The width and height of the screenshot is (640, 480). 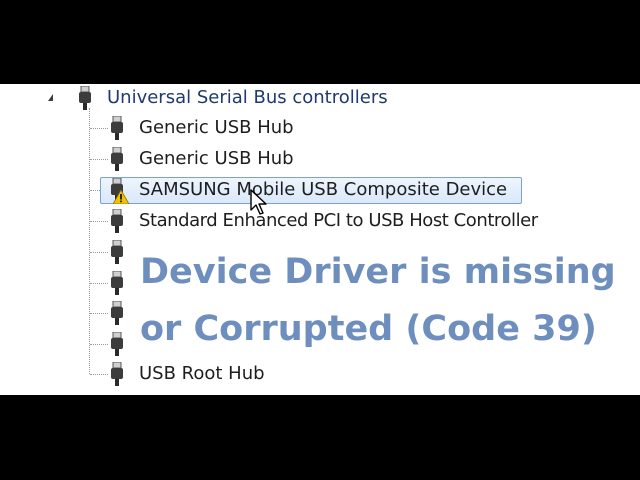 I want to click on tree-guide-line, so click(x=89, y=241).